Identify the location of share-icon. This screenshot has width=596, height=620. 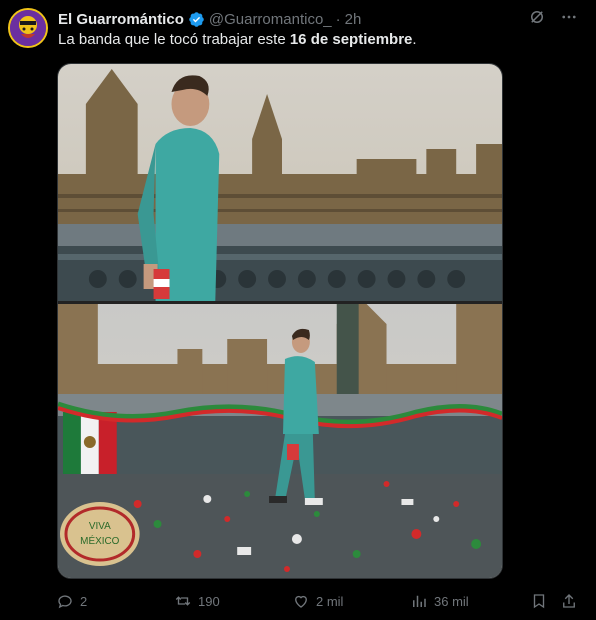
(569, 601).